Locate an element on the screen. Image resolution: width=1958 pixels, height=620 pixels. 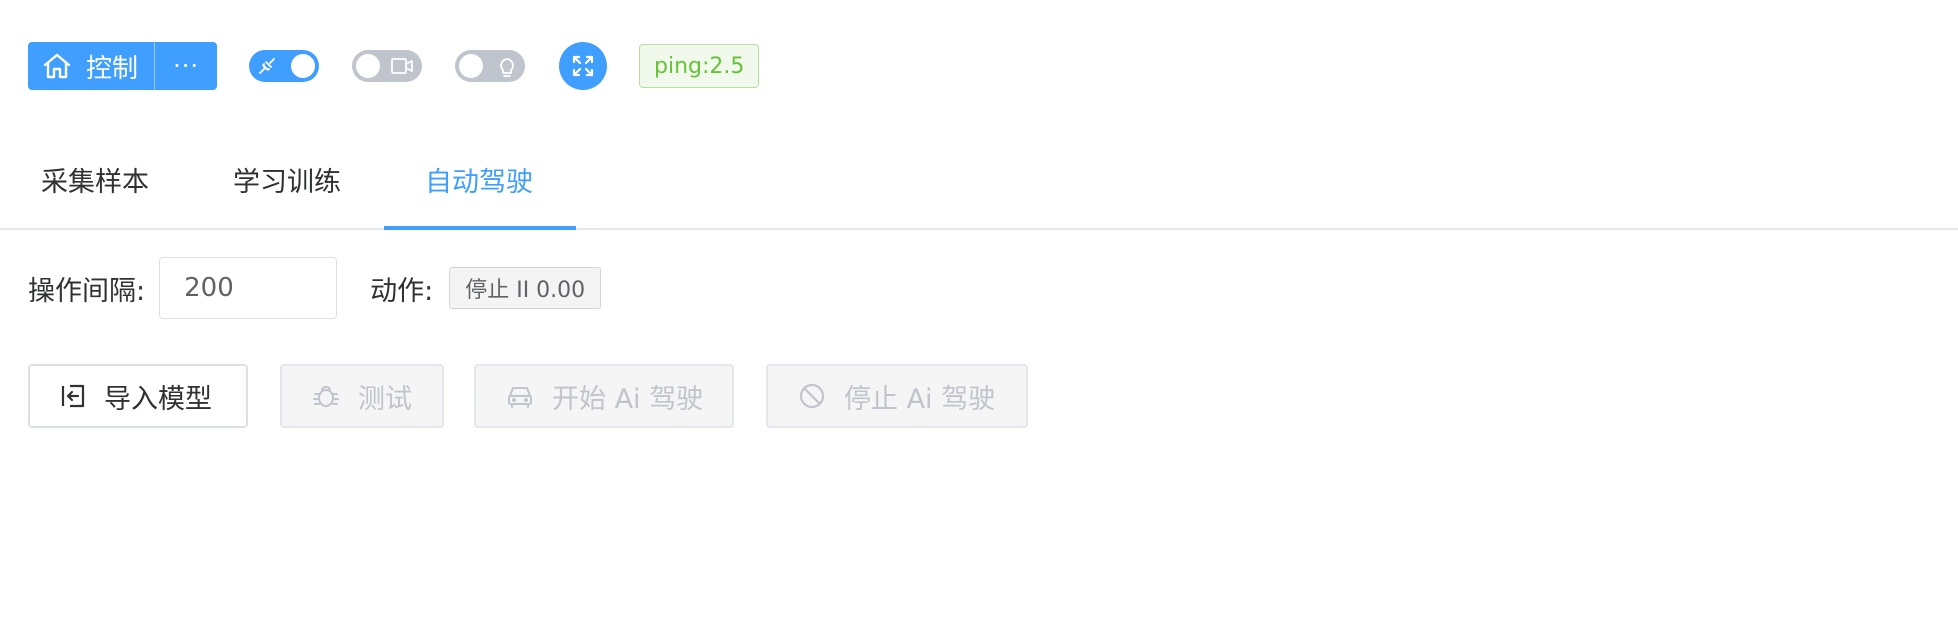
active-tab-indicator is located at coordinates (480, 228).